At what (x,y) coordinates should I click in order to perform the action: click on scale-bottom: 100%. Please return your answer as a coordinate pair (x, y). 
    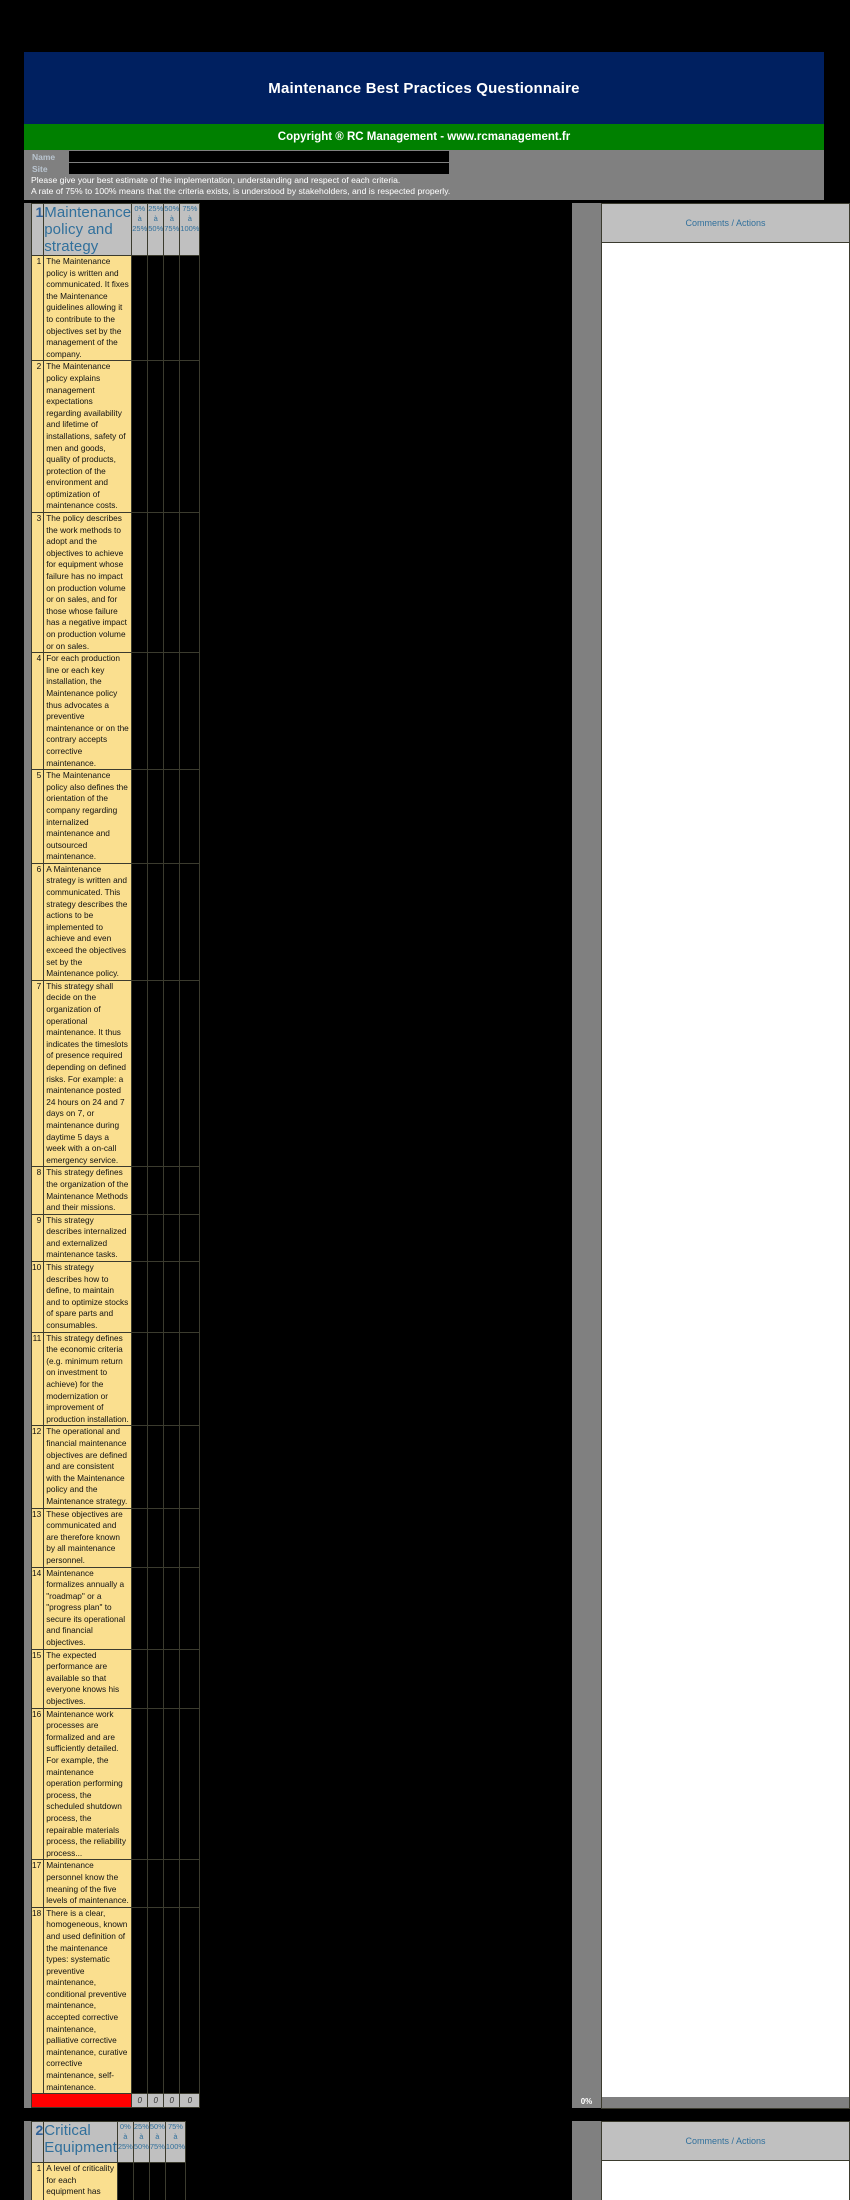
    Looking at the image, I should click on (175, 2147).